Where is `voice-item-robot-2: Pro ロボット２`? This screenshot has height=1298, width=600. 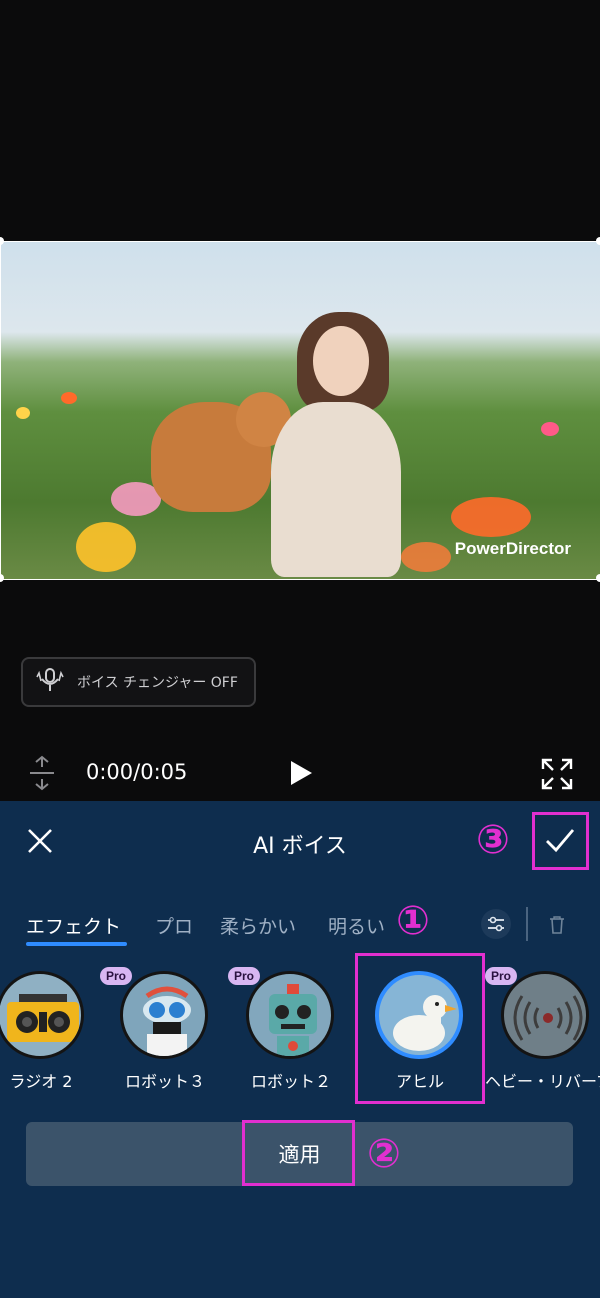 voice-item-robot-2: Pro ロボット２ is located at coordinates (287, 1034).